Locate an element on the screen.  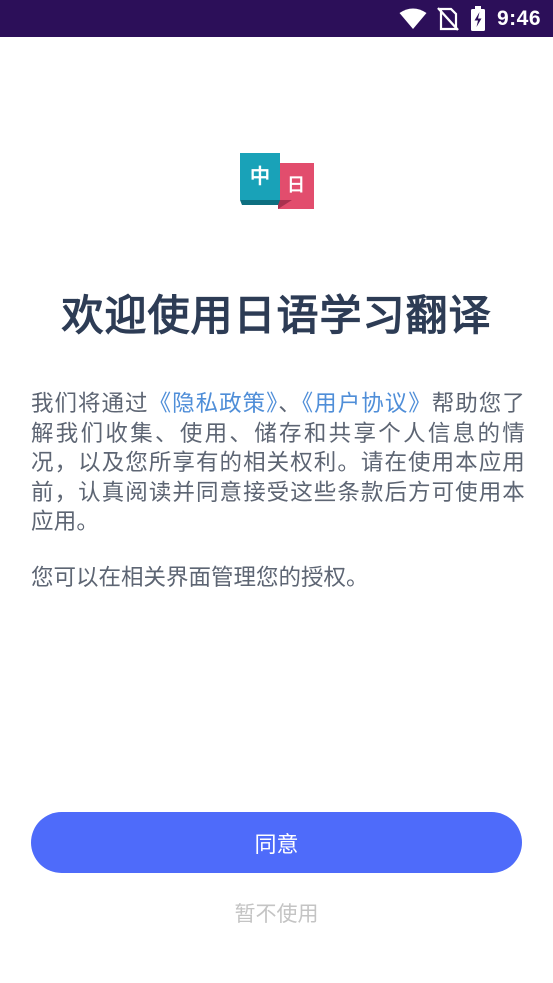
logo-left-char: 中 is located at coordinates (260, 176).